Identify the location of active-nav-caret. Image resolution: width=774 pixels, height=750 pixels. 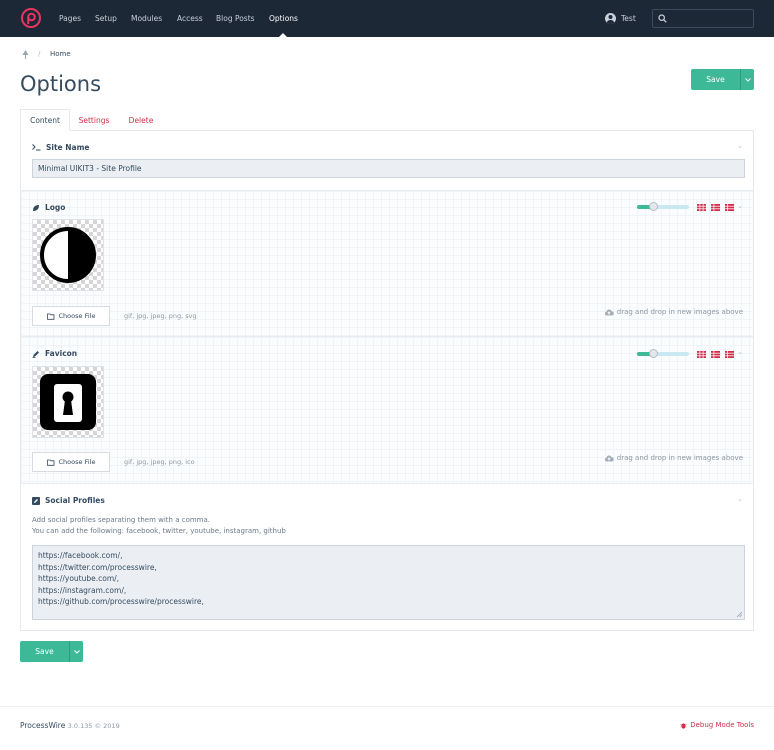
(283, 35).